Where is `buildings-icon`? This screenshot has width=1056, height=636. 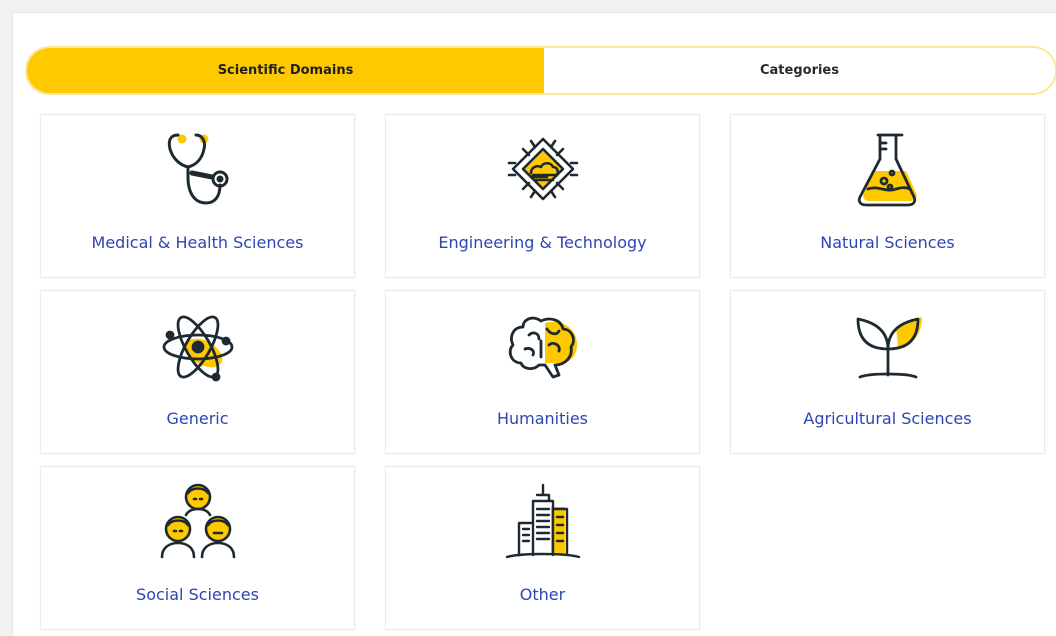 buildings-icon is located at coordinates (543, 523).